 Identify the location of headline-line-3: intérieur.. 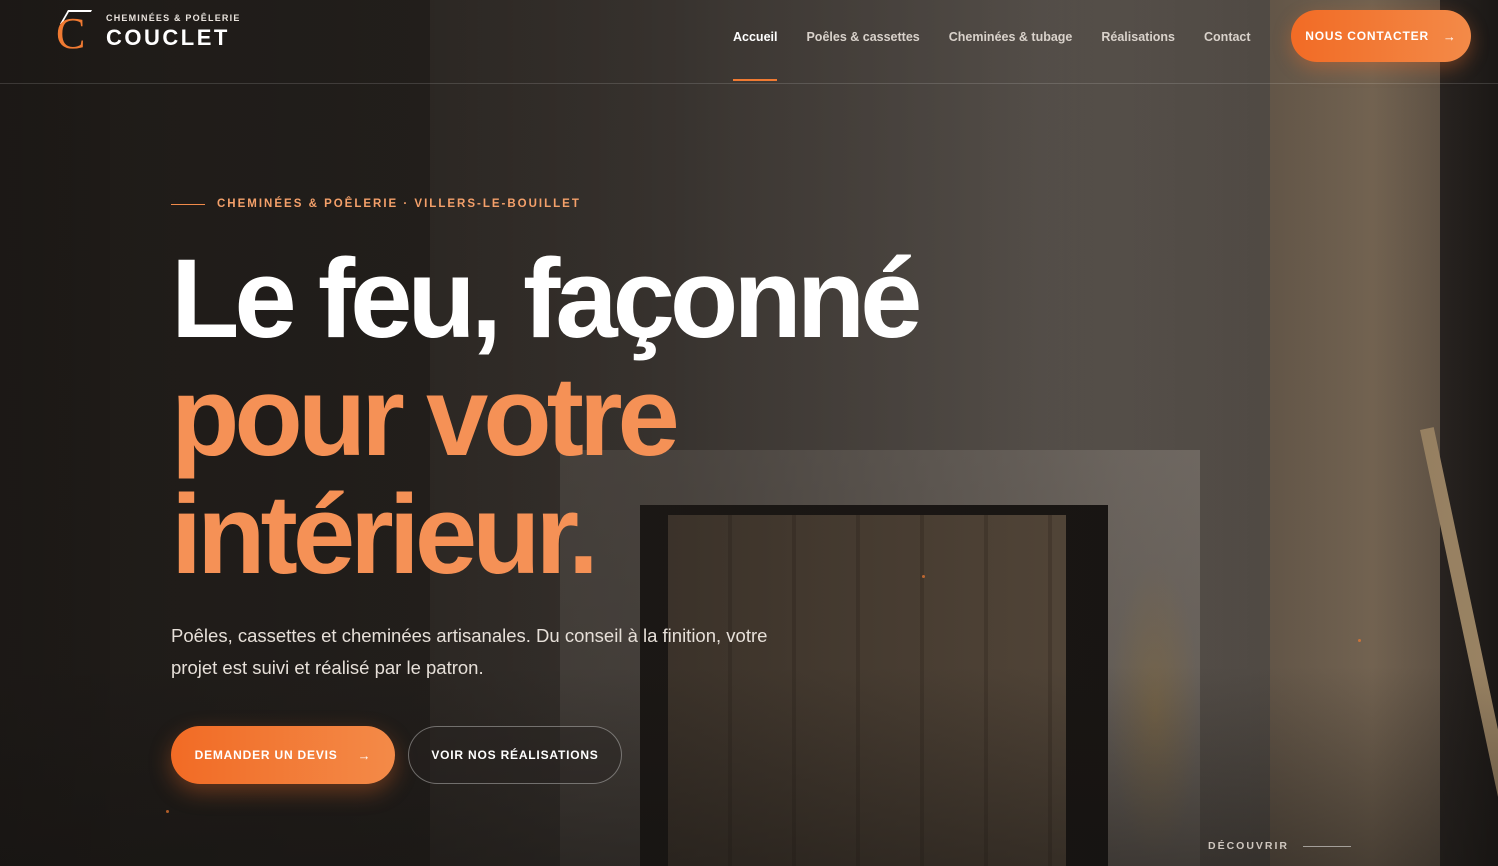
(385, 534).